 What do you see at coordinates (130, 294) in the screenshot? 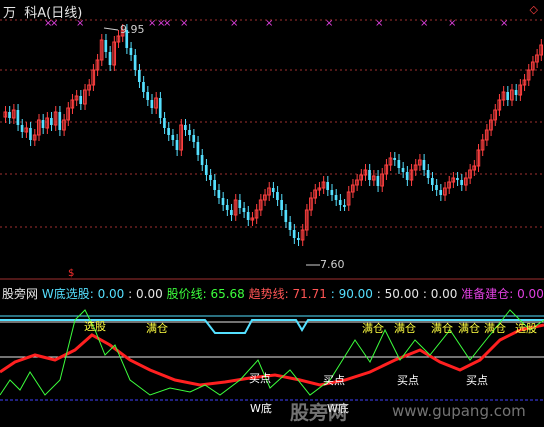
I see `sep1: :` at bounding box center [130, 294].